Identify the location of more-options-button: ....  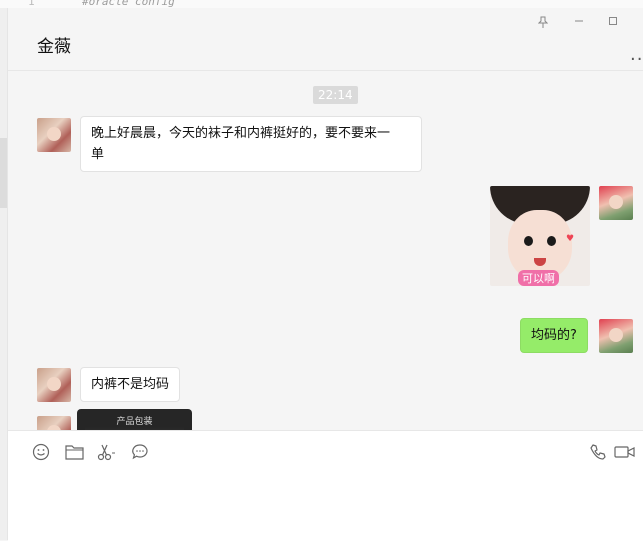
(636, 54).